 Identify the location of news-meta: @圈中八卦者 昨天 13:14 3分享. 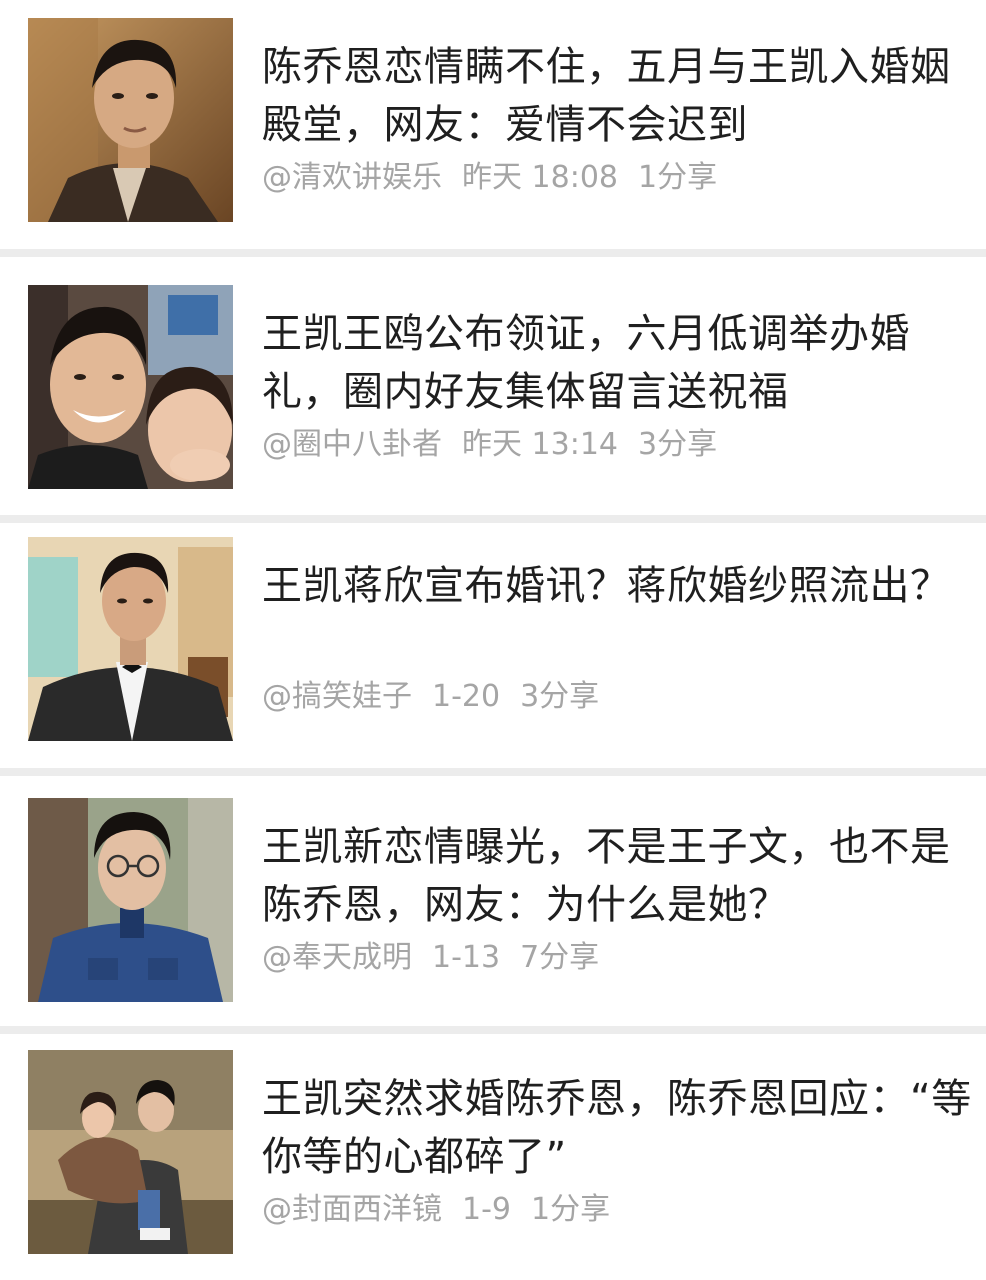
(499, 445).